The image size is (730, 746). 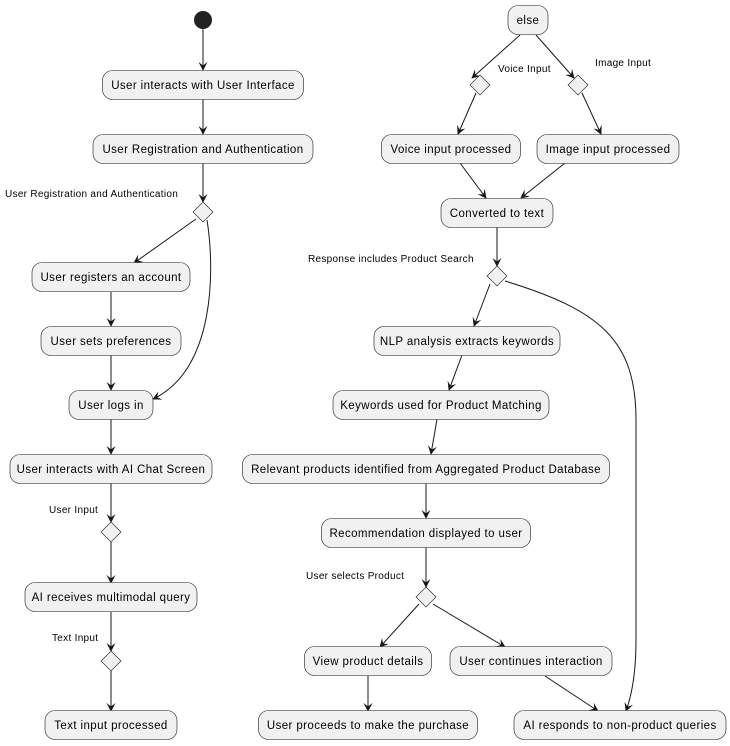 I want to click on activity-r3: Converted to text, so click(x=497, y=213).